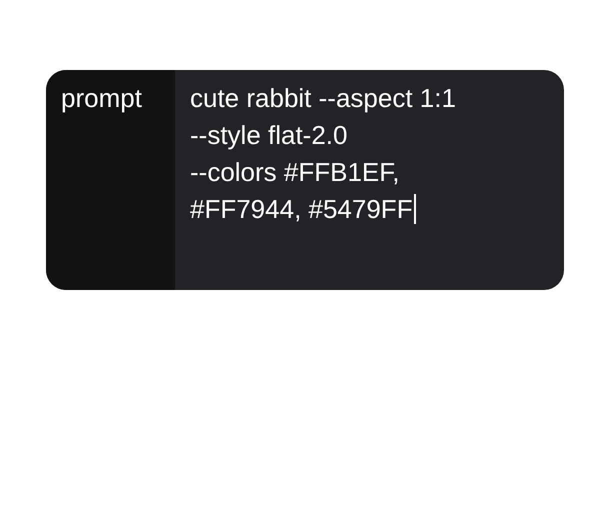  I want to click on prompt-label: prompt, so click(101, 98).